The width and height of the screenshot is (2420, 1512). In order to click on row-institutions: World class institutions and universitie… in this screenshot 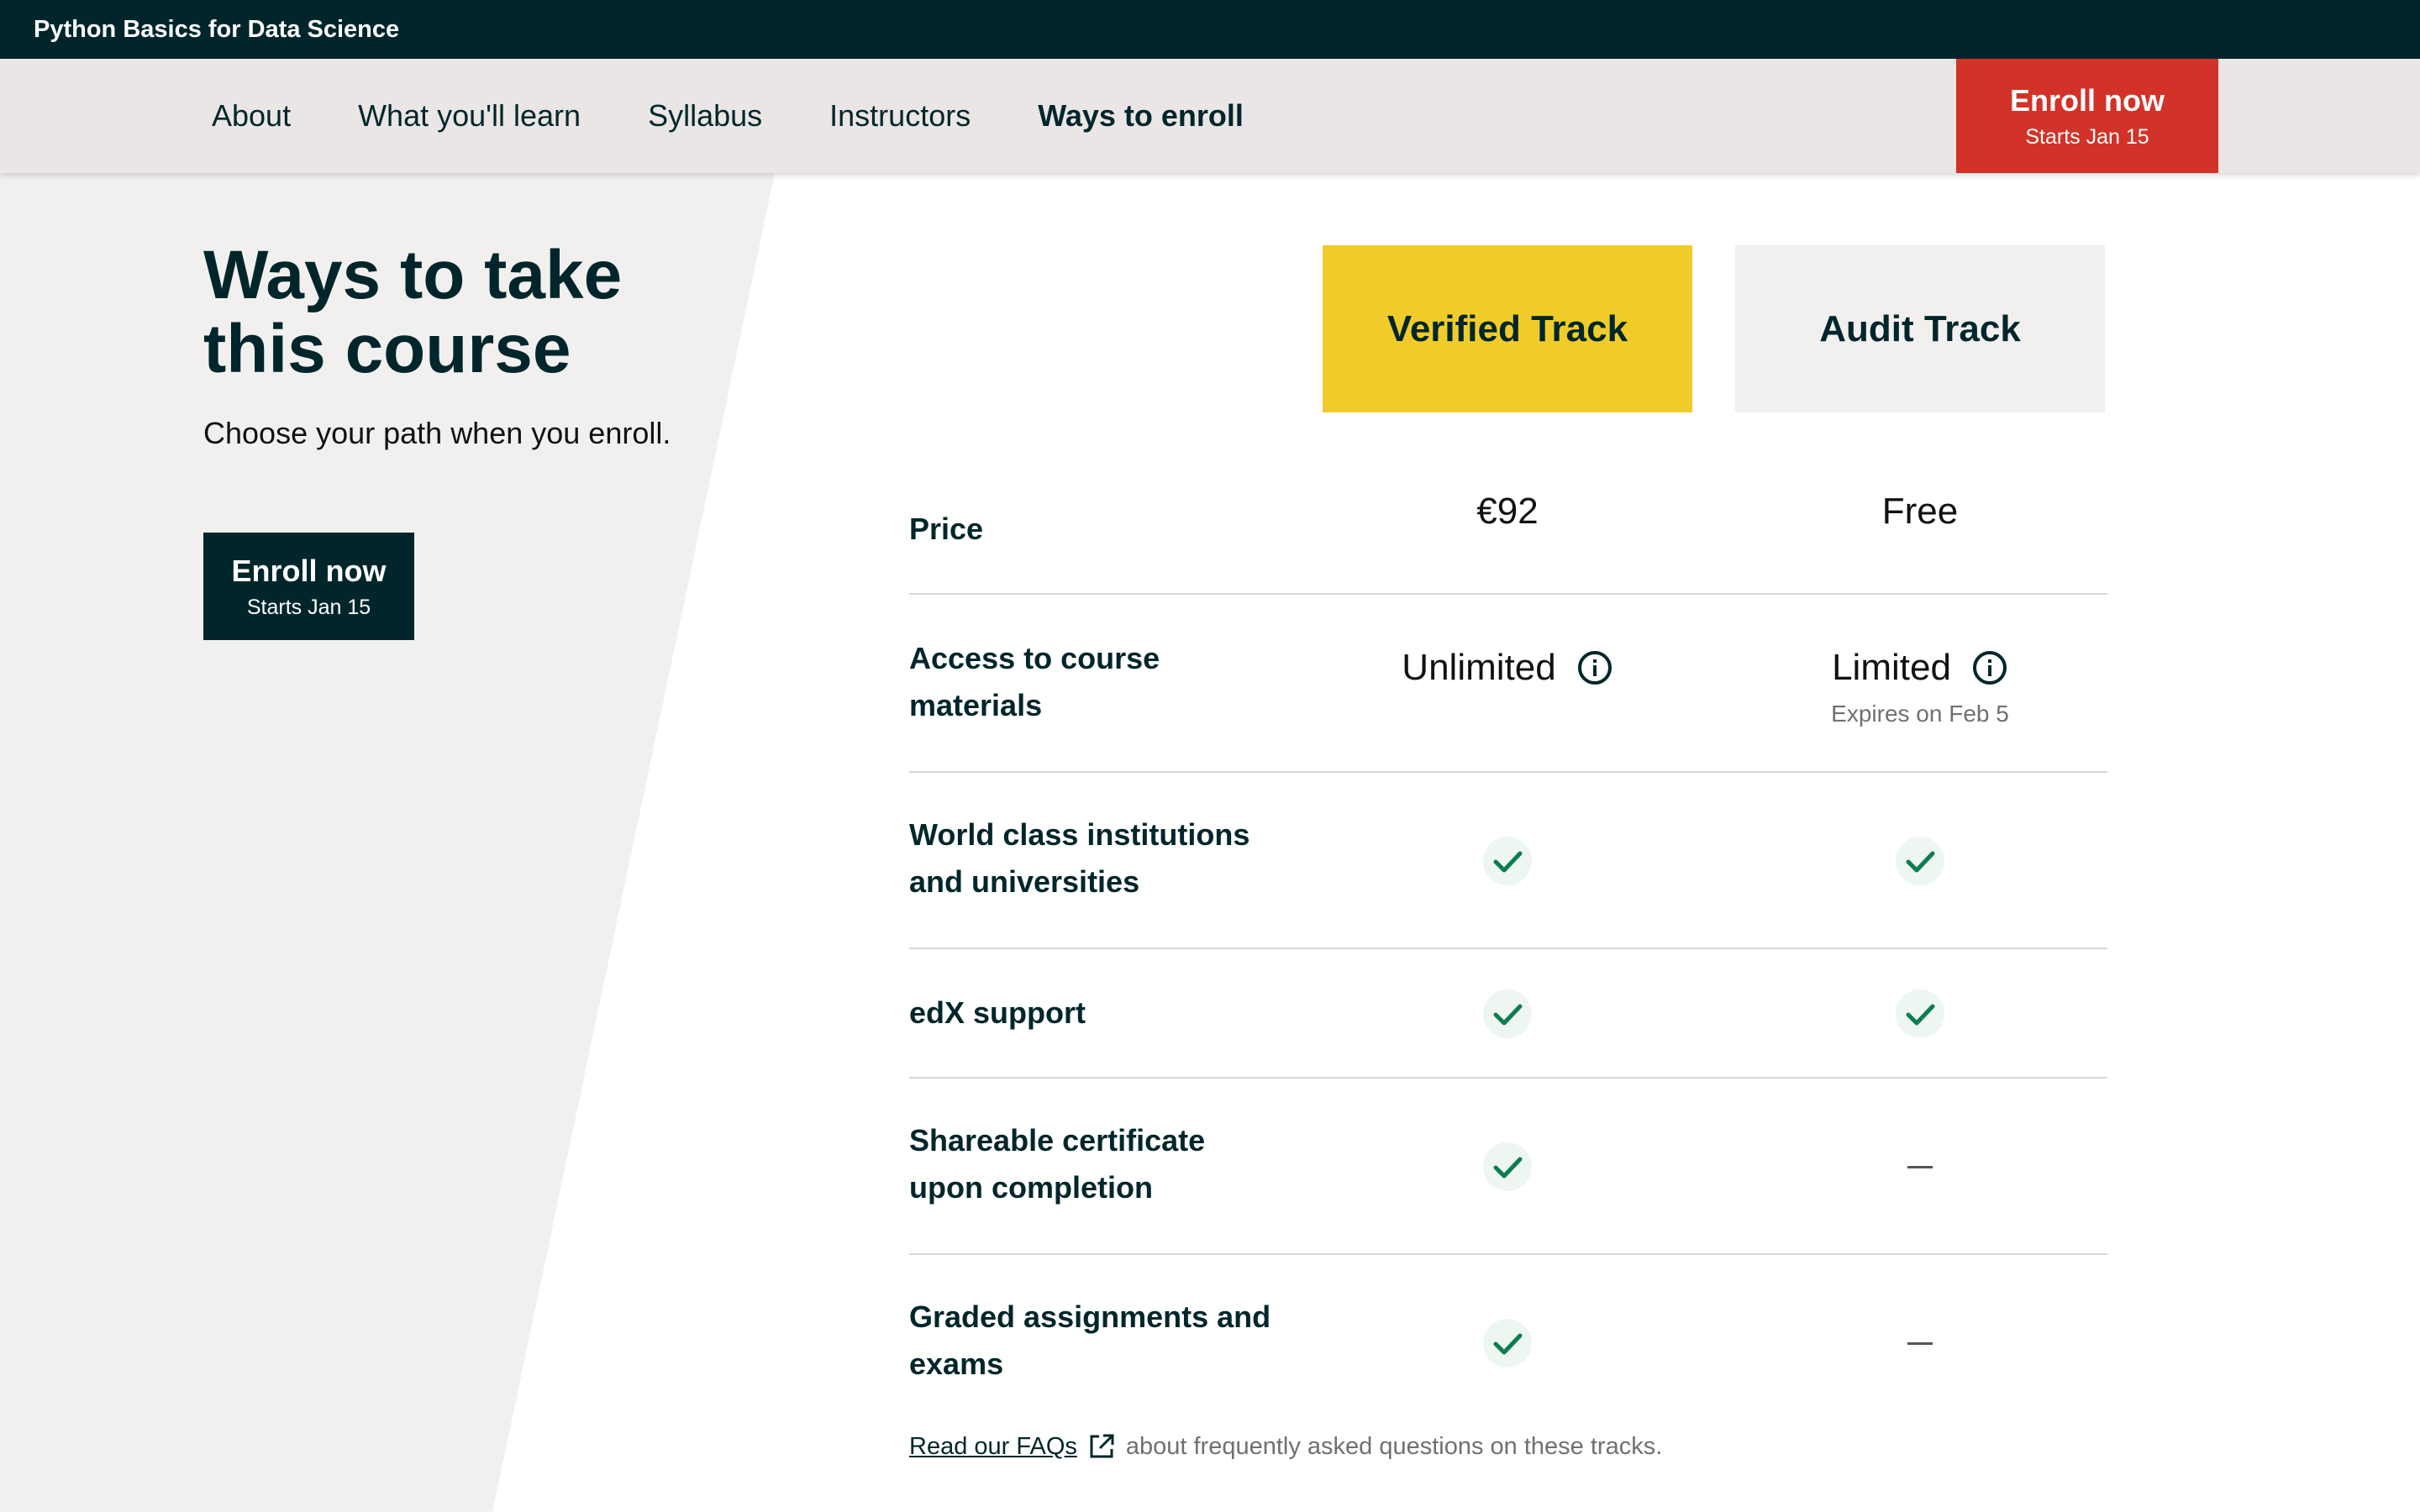, I will do `click(1508, 861)`.